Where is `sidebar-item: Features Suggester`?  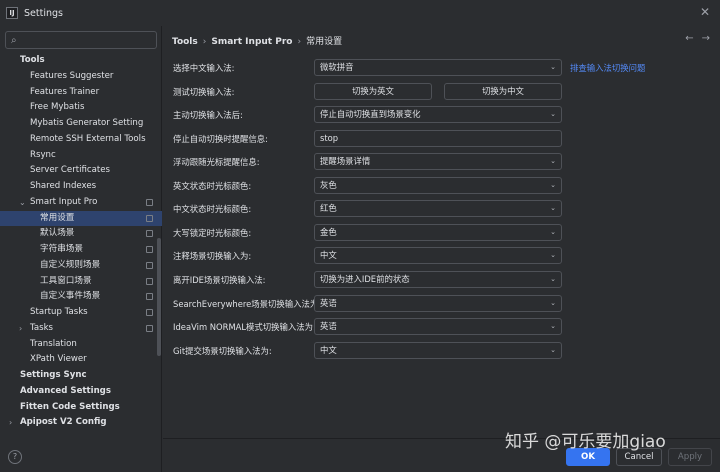
sidebar-item: Features Suggester is located at coordinates (81, 77).